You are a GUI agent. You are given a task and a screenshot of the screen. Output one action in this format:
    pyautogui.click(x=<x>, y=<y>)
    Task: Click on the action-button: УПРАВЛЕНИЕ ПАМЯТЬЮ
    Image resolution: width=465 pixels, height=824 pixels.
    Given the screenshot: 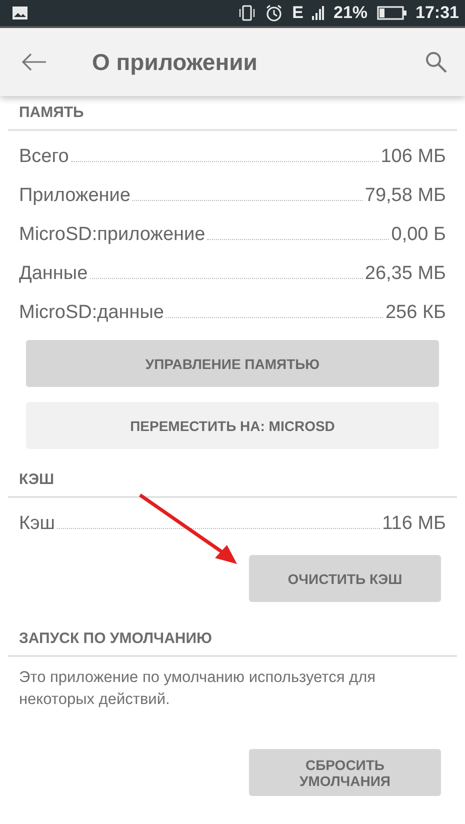 What is the action you would take?
    pyautogui.click(x=232, y=363)
    